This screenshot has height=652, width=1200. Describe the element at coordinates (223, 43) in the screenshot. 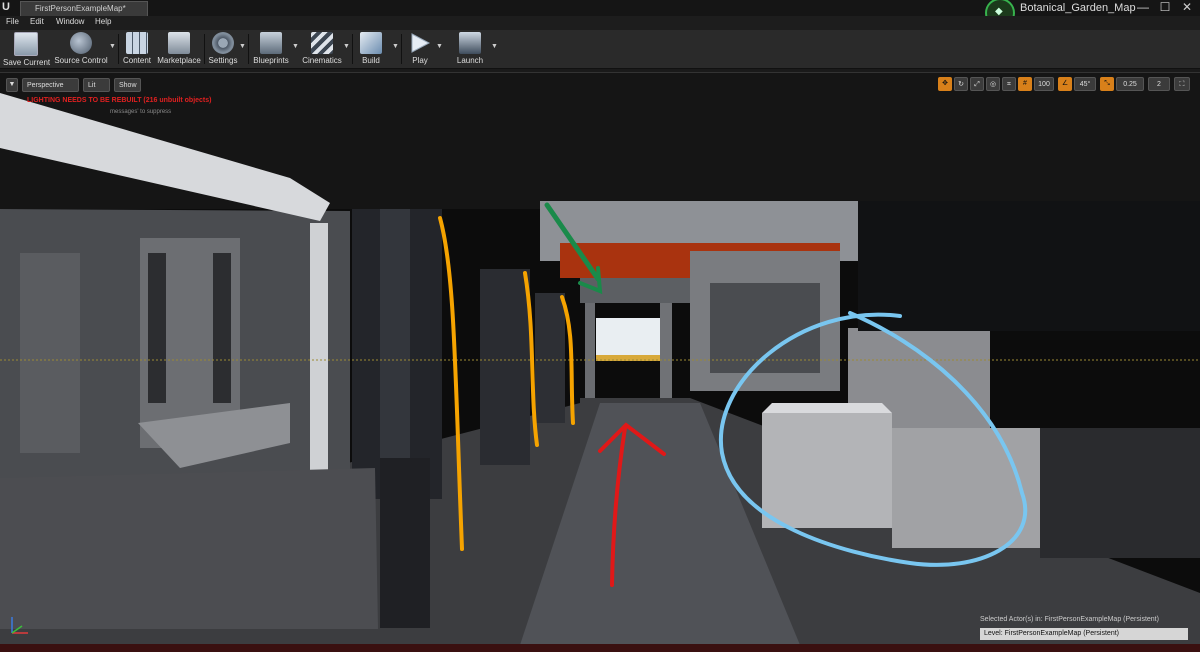

I see `settings-icon` at that location.